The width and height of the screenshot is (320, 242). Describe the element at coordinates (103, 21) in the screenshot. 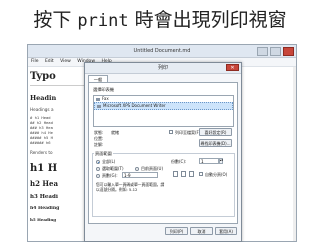

I see `slide-title-code: print` at that location.